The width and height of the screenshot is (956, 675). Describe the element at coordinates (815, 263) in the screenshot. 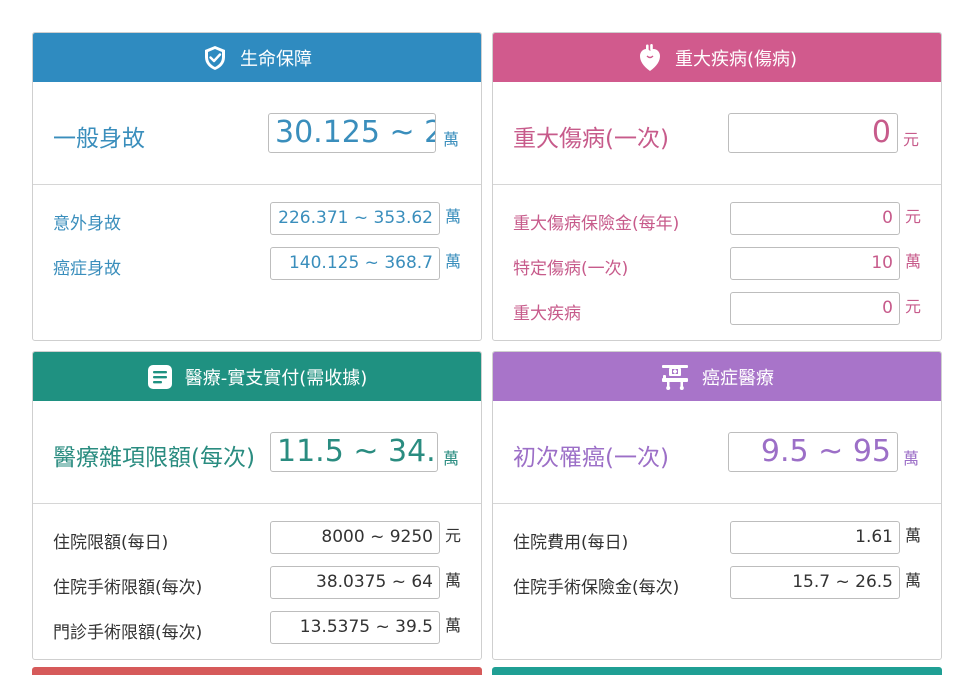

I see `specific-injury-field: 10` at that location.